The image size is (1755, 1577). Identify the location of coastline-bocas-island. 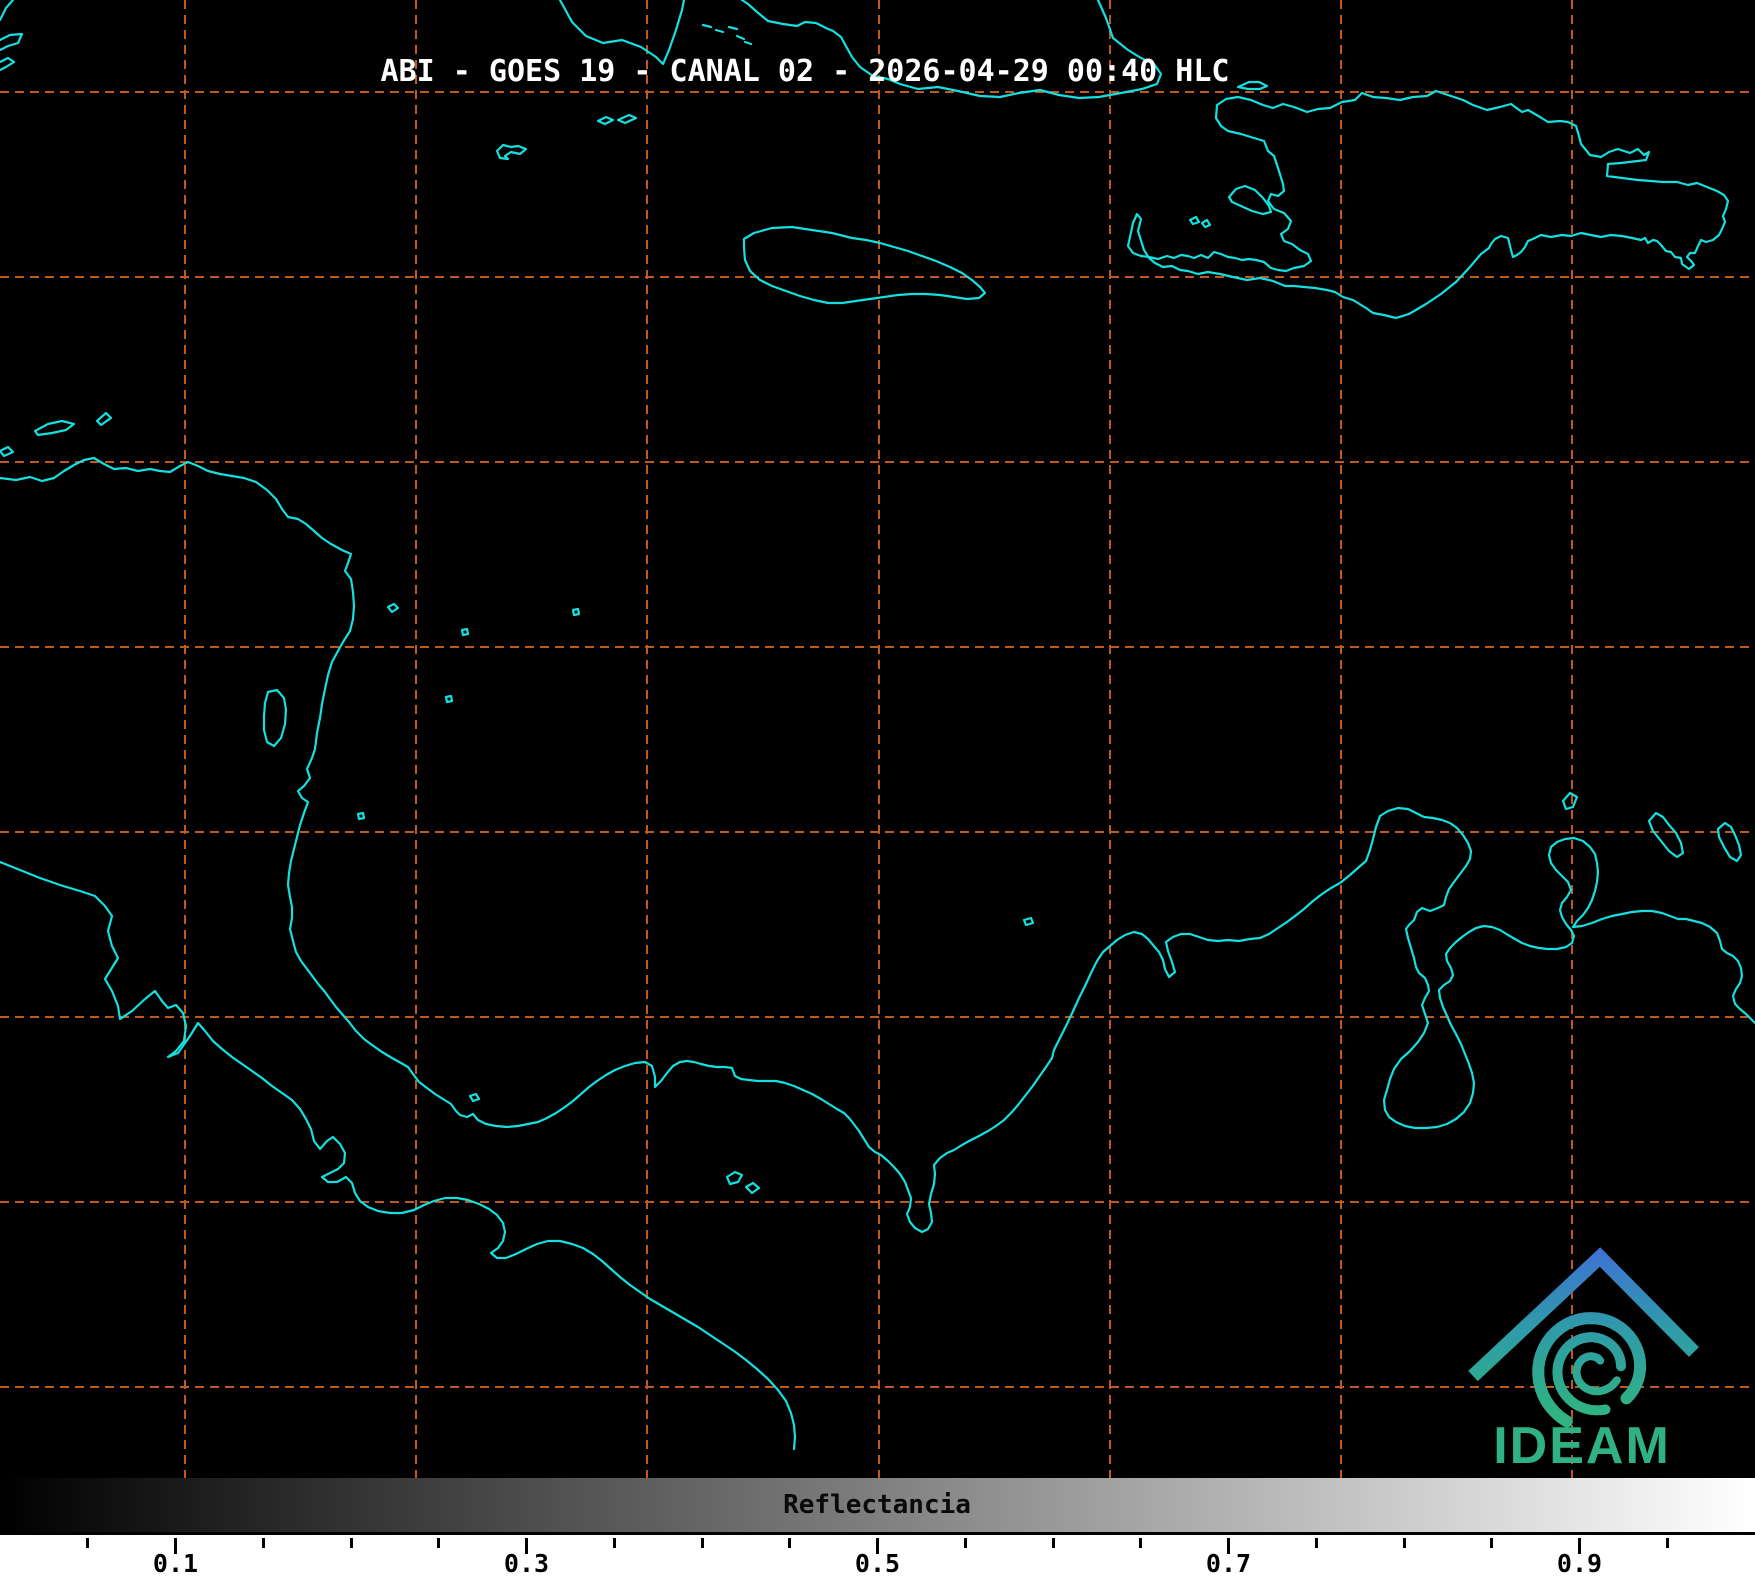
(474, 1097).